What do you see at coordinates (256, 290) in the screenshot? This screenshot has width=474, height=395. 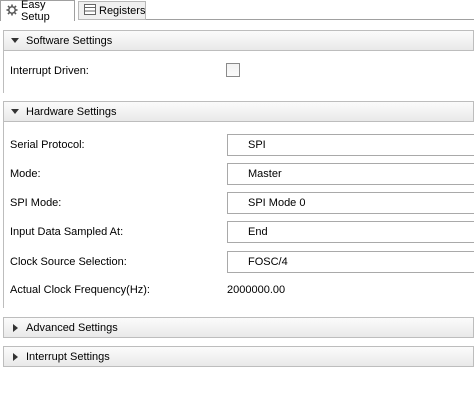 I see `clock-frequency-value: 2000000.00` at bounding box center [256, 290].